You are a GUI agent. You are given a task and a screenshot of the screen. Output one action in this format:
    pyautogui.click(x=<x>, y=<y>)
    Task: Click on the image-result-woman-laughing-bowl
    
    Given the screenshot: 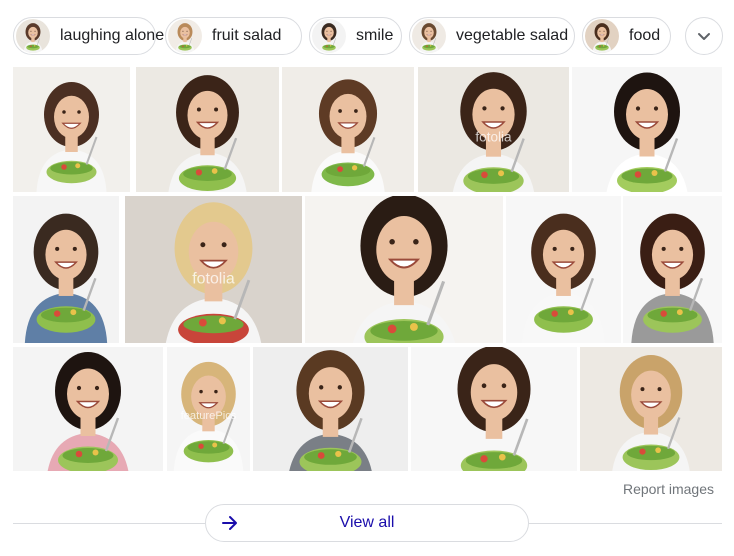 What is the action you would take?
    pyautogui.click(x=651, y=409)
    